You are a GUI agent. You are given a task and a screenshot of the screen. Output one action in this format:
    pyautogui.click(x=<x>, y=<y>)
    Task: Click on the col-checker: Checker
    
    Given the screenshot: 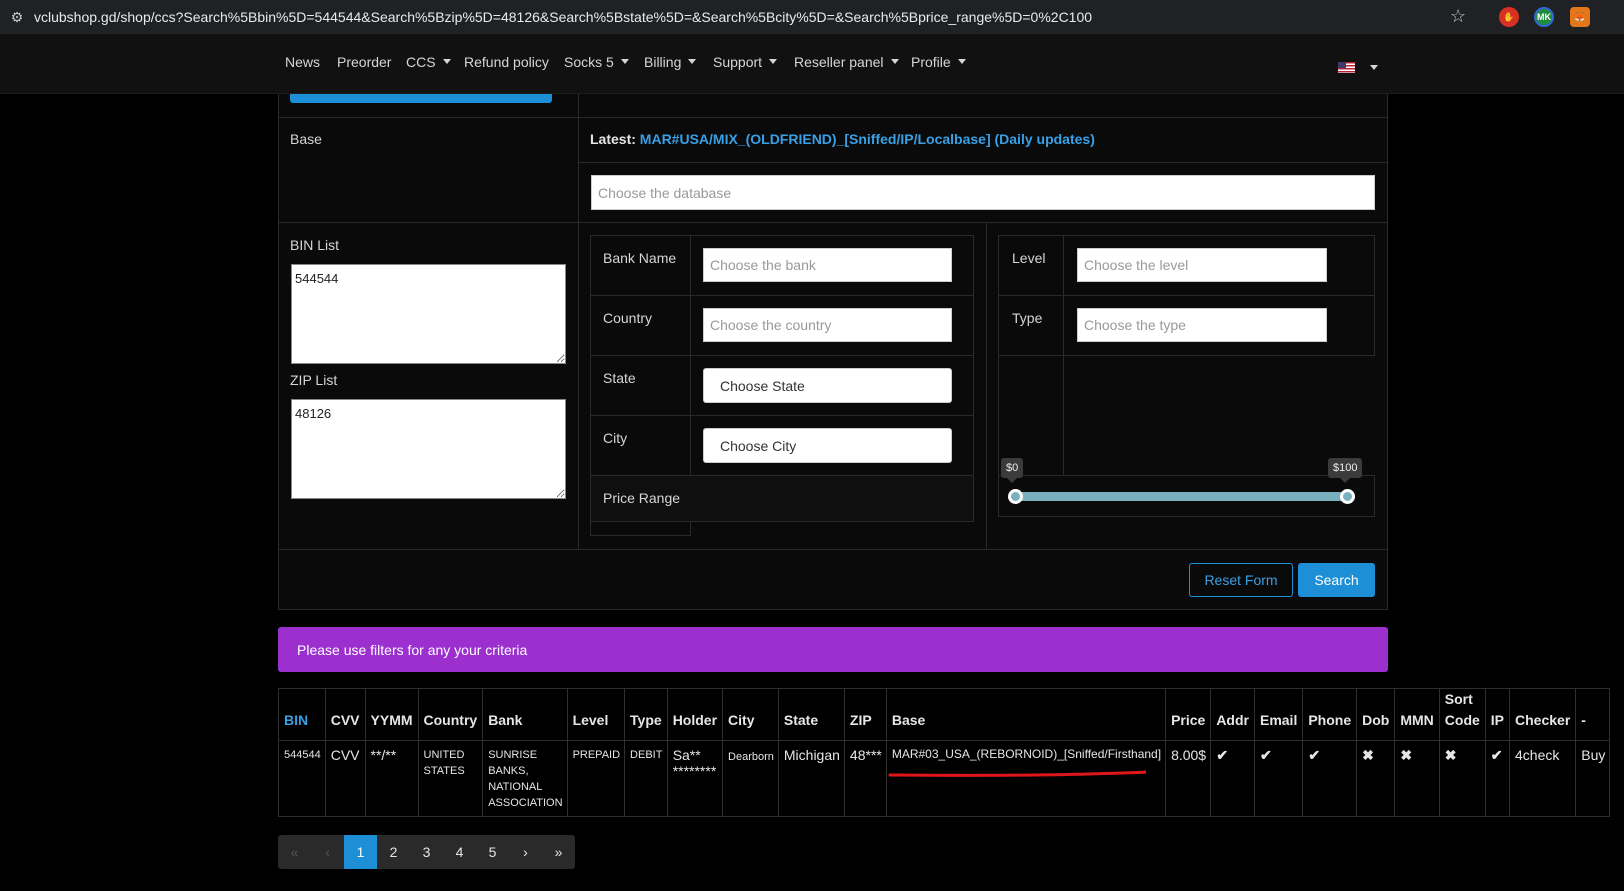 What is the action you would take?
    pyautogui.click(x=1543, y=714)
    